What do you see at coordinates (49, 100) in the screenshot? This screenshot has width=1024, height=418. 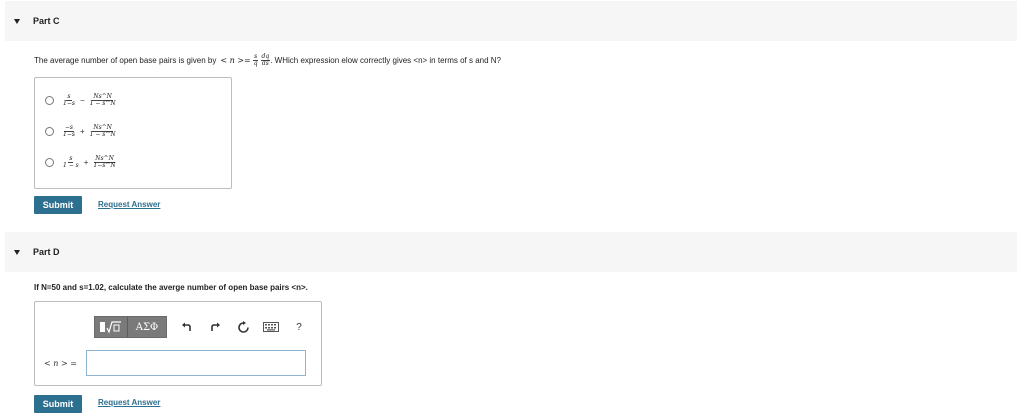 I see `option-1-radio` at bounding box center [49, 100].